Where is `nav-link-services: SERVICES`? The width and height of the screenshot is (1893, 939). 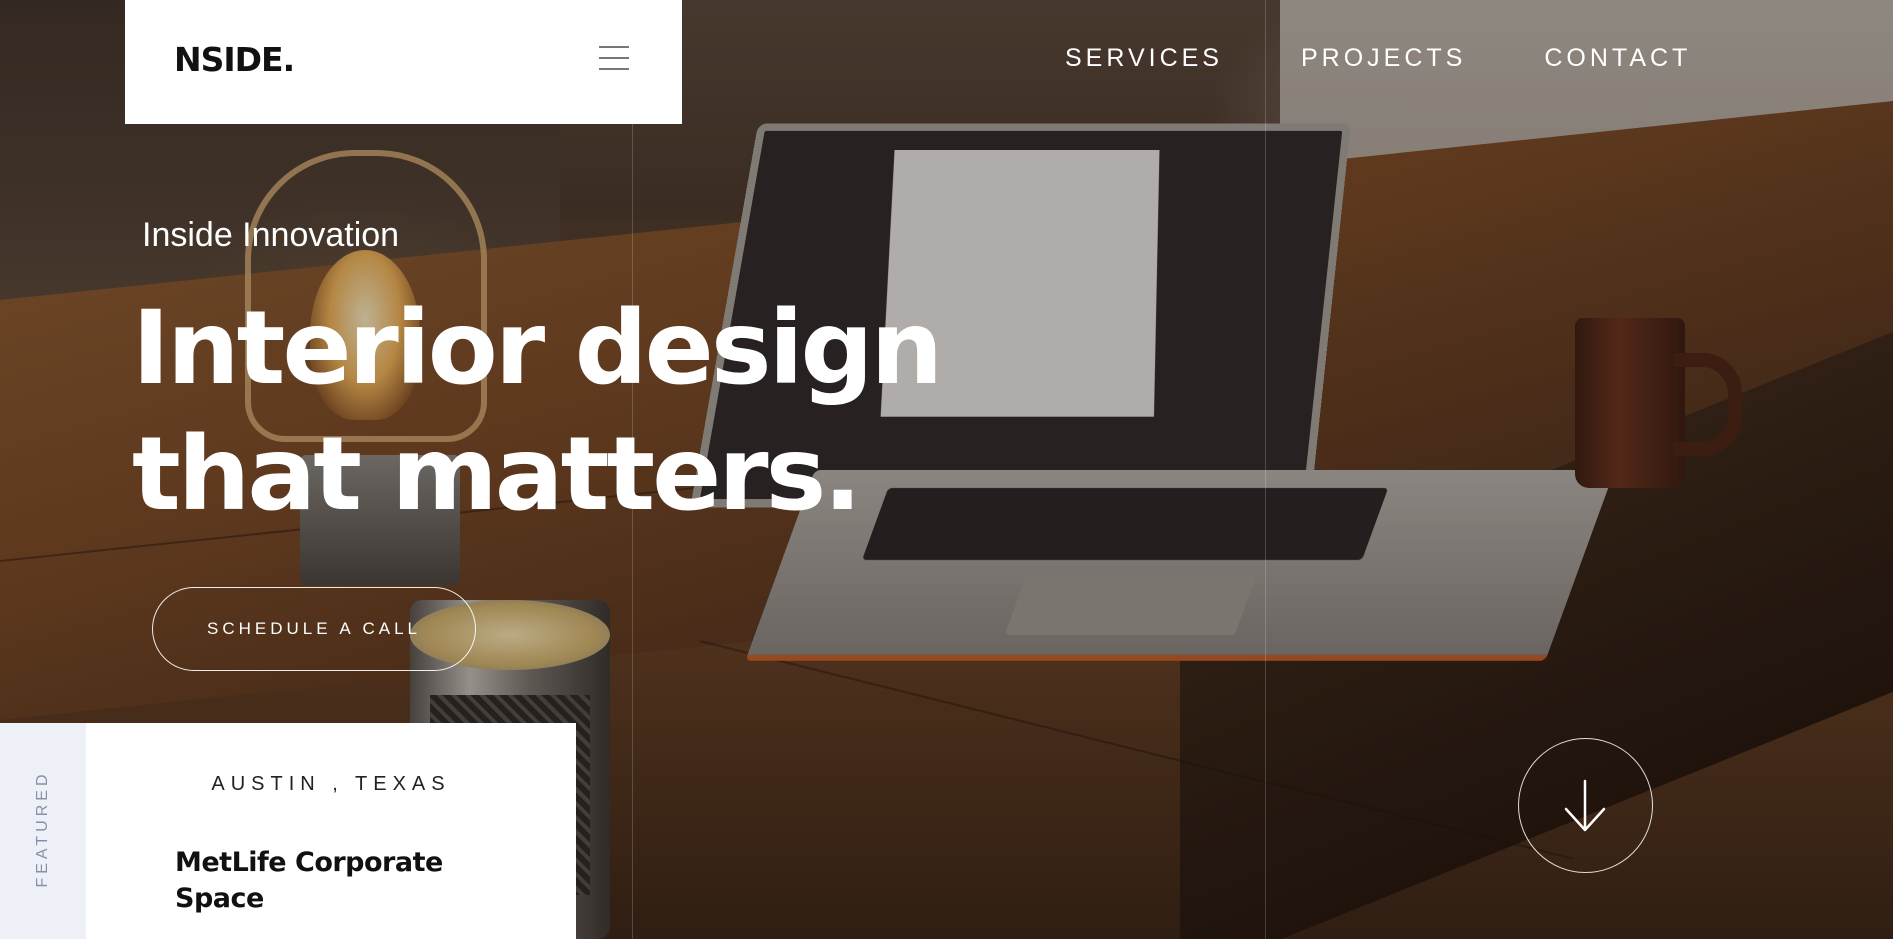 nav-link-services: SERVICES is located at coordinates (1144, 58).